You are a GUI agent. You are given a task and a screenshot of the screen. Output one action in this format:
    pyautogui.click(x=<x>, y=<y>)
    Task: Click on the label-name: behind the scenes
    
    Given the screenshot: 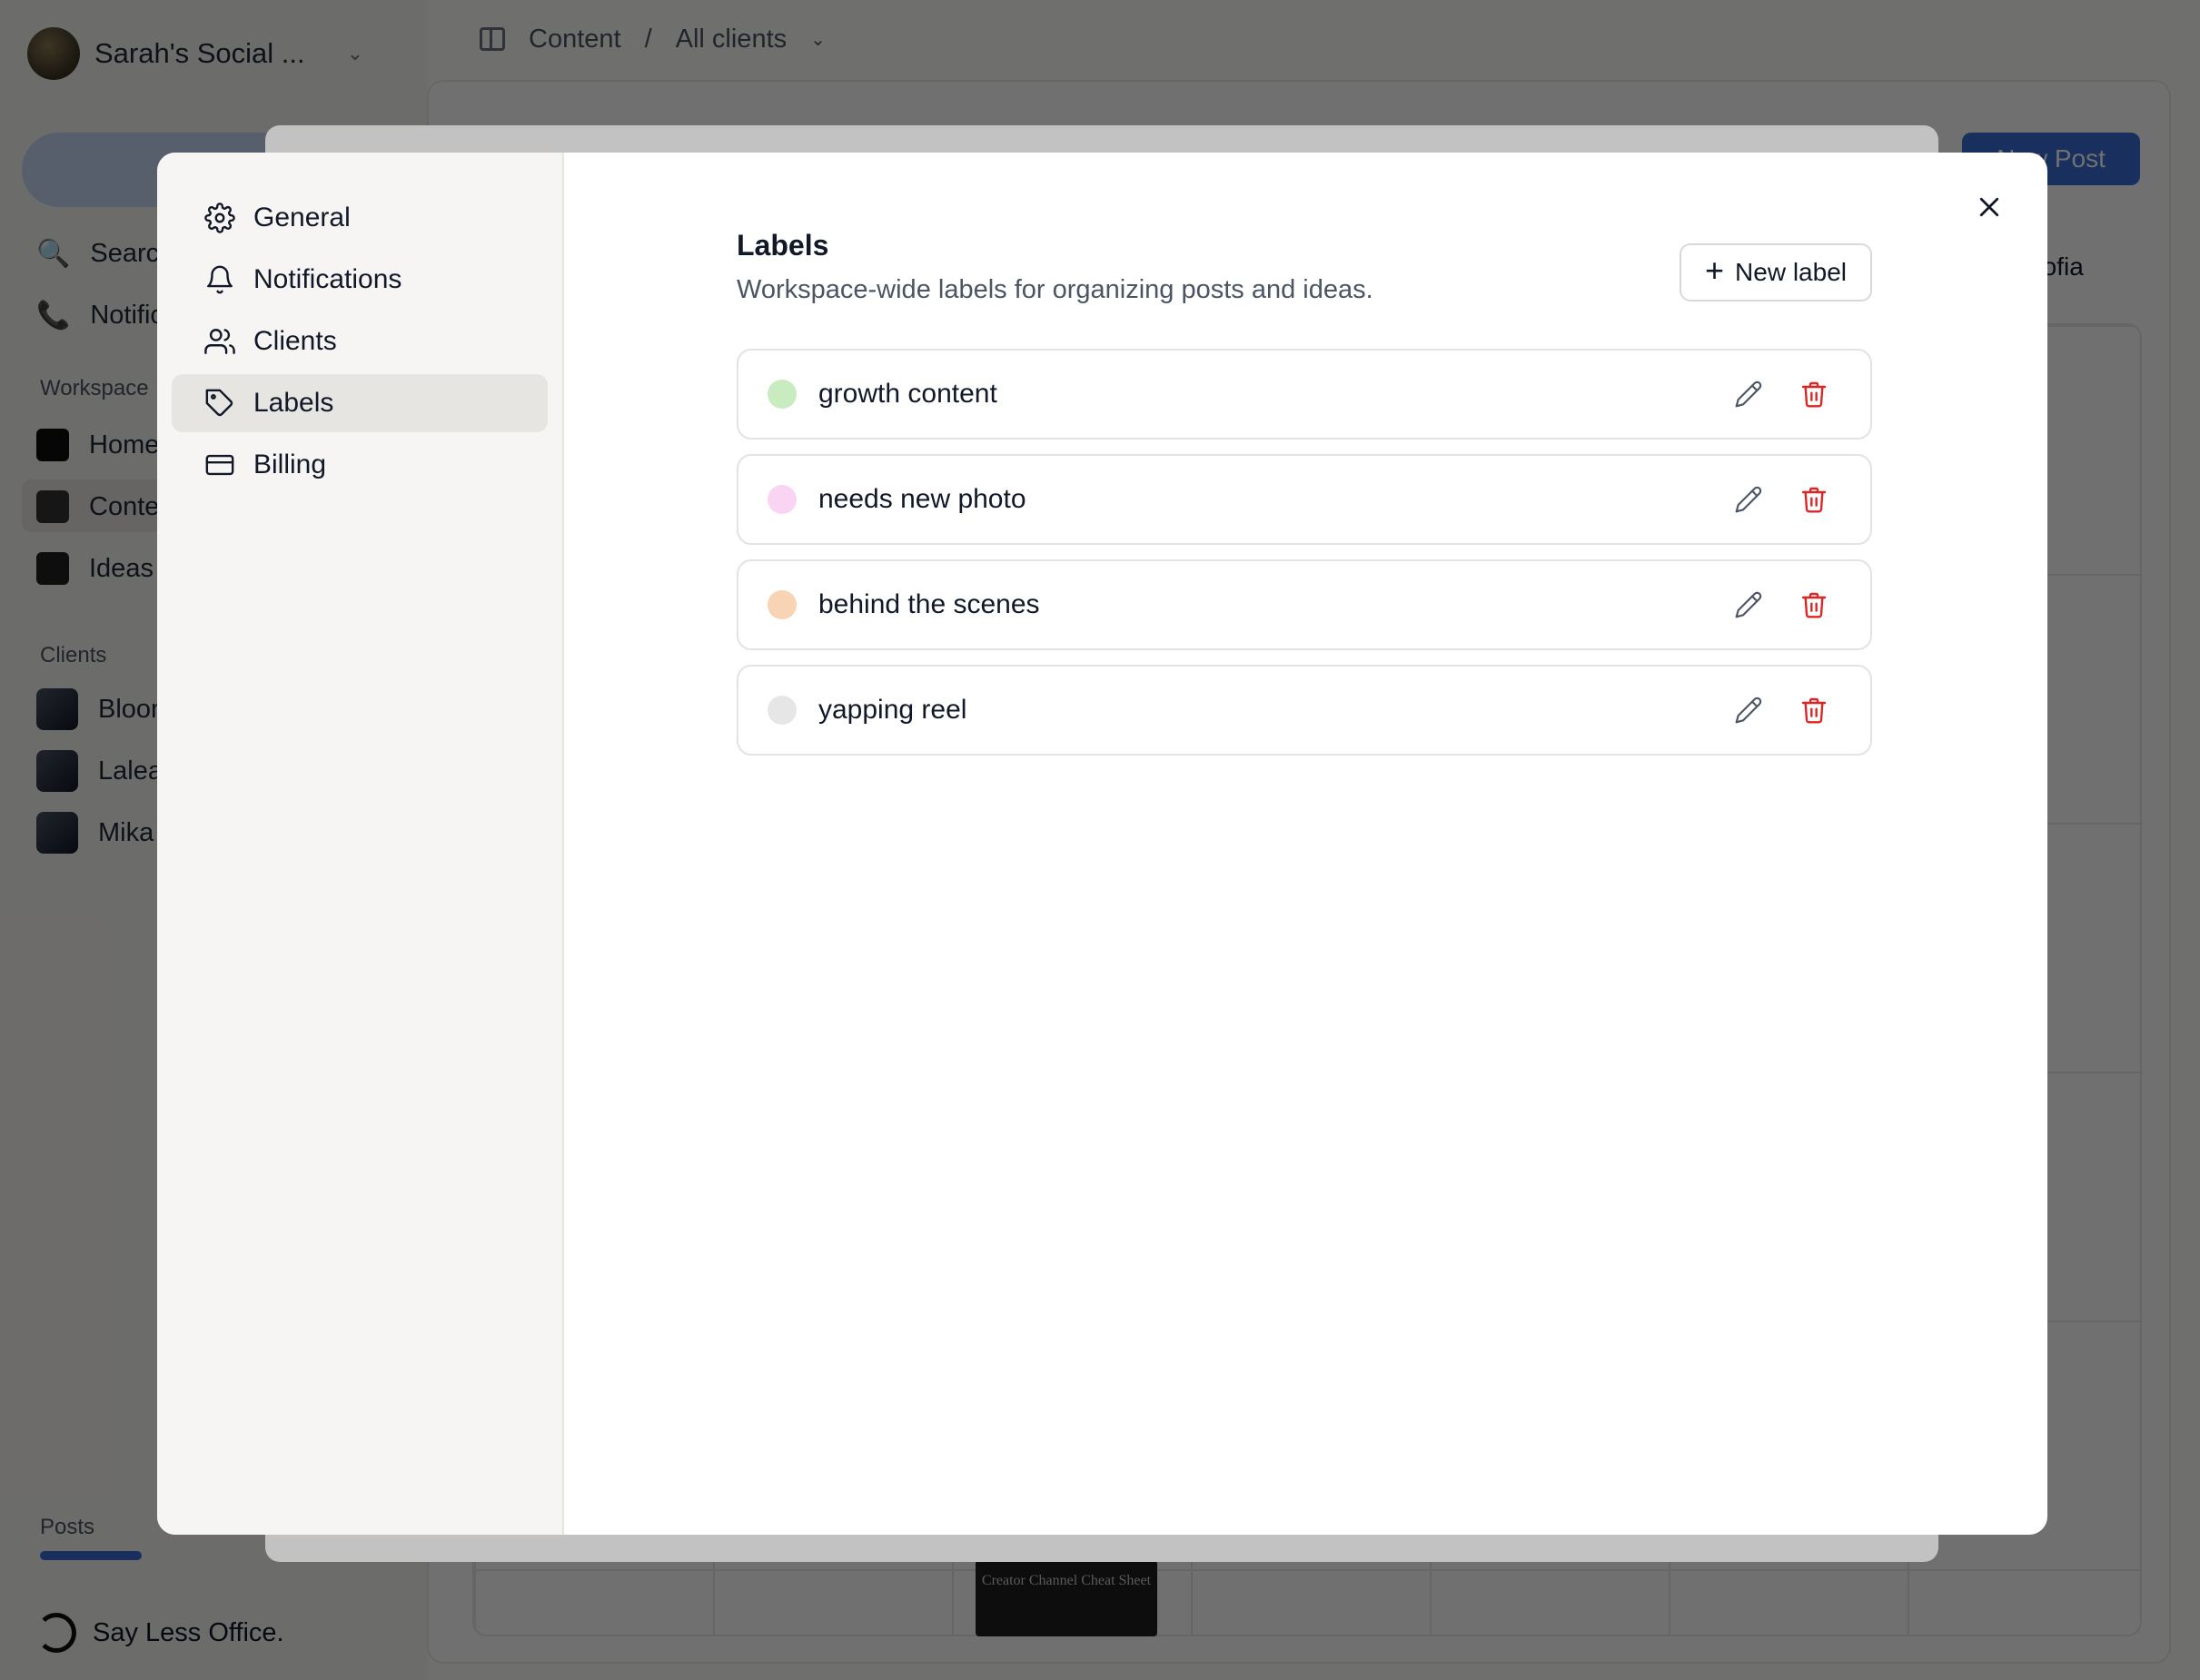 What is the action you would take?
    pyautogui.click(x=929, y=604)
    